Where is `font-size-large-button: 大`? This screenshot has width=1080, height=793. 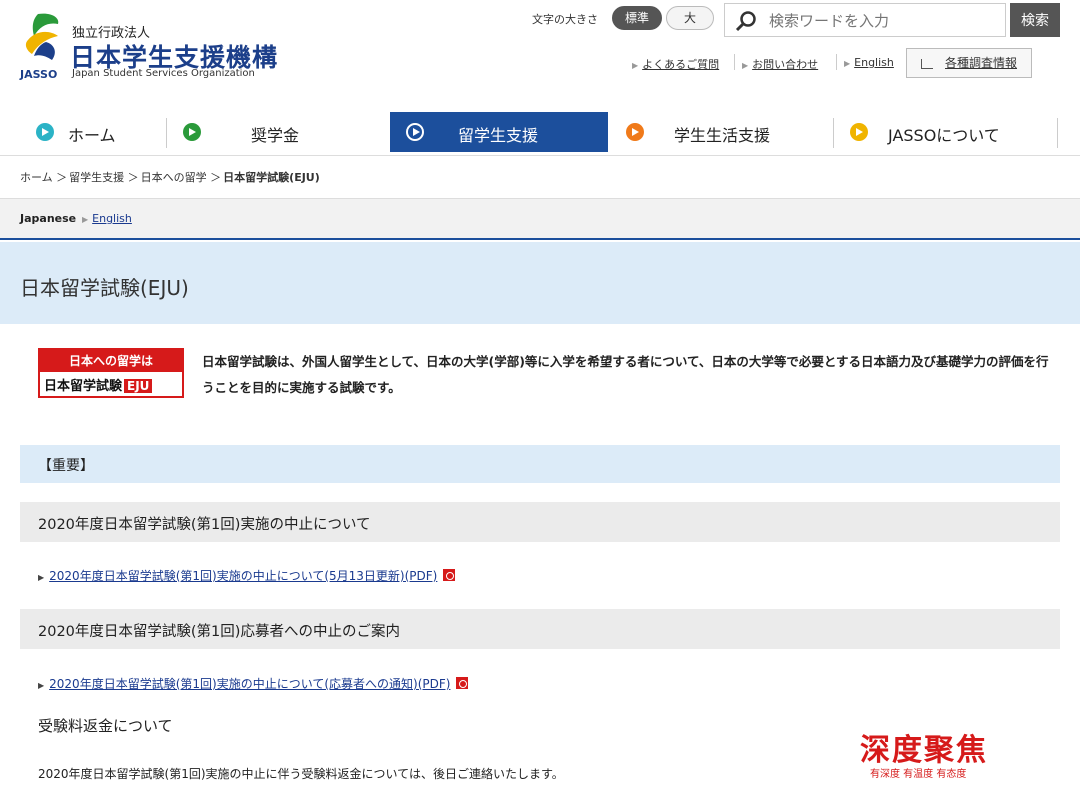 font-size-large-button: 大 is located at coordinates (690, 18).